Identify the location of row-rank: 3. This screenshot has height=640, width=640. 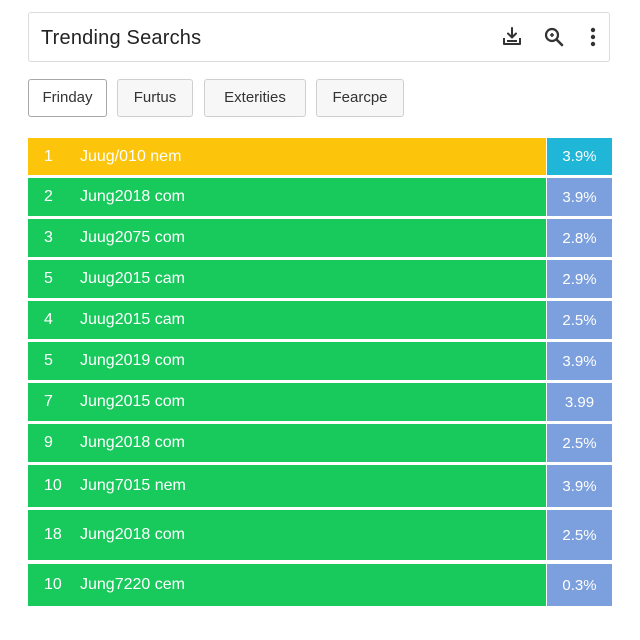
(48, 237).